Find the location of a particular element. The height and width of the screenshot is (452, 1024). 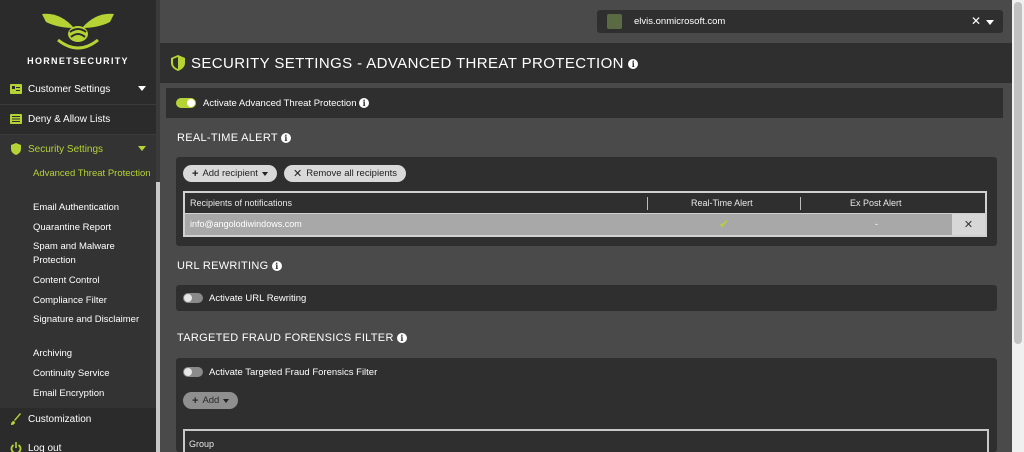

add-group-label: Add is located at coordinates (211, 400).